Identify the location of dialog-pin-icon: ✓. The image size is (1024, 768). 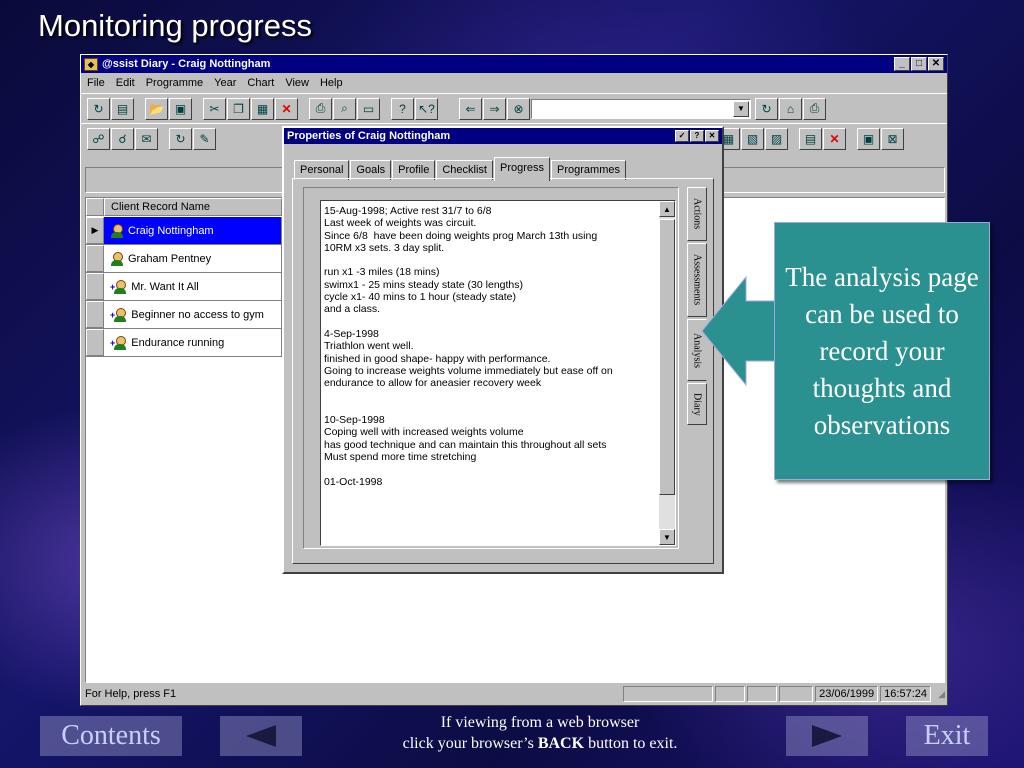
(682, 136).